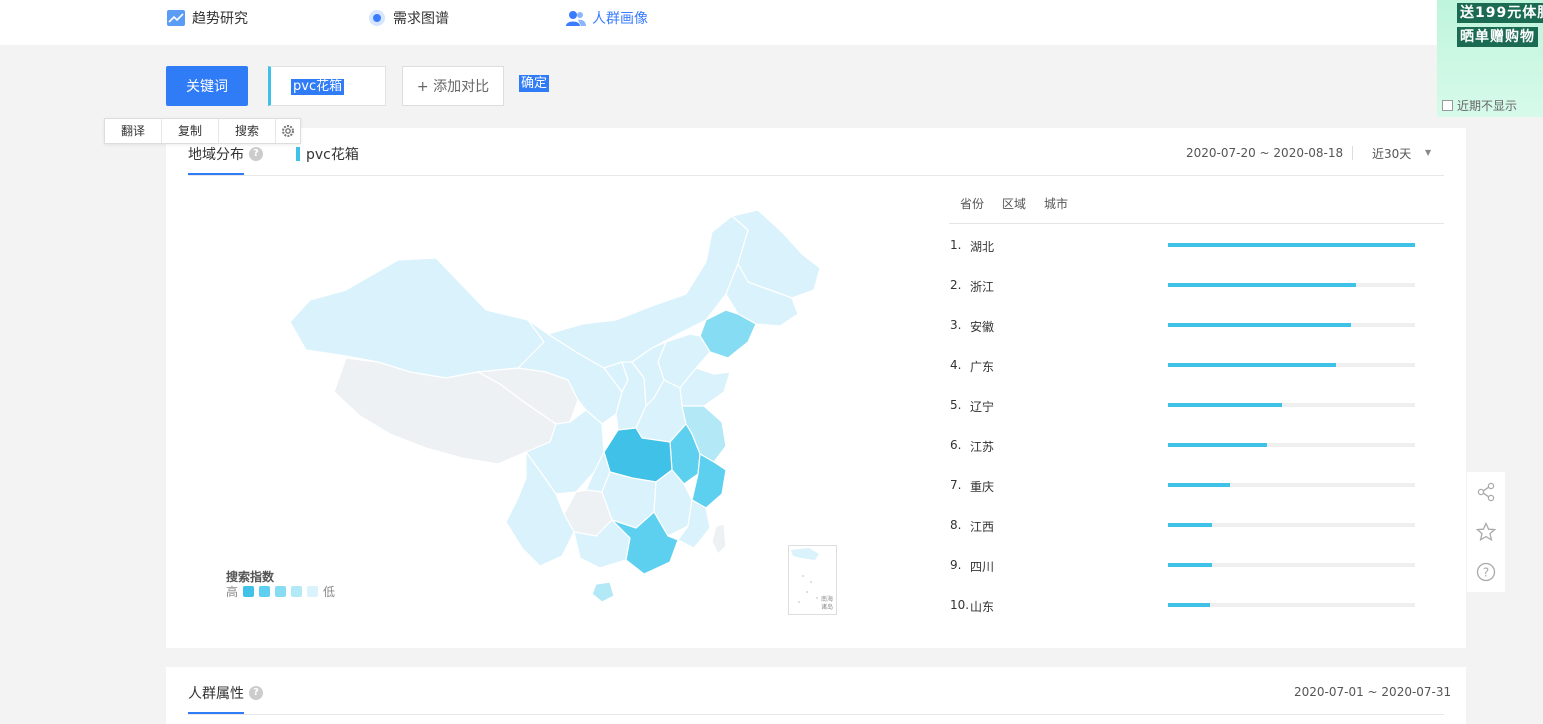 Image resolution: width=1543 pixels, height=724 pixels. What do you see at coordinates (417, 318) in the screenshot?
I see `region-xinjiang` at bounding box center [417, 318].